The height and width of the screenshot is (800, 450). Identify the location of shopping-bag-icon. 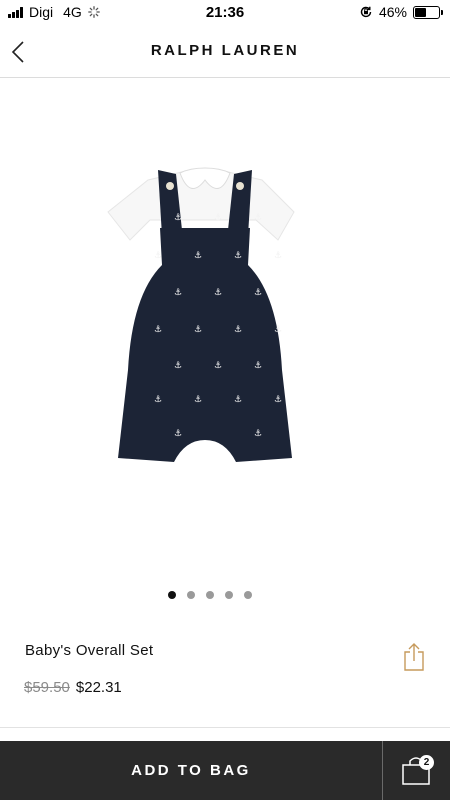
(416, 771).